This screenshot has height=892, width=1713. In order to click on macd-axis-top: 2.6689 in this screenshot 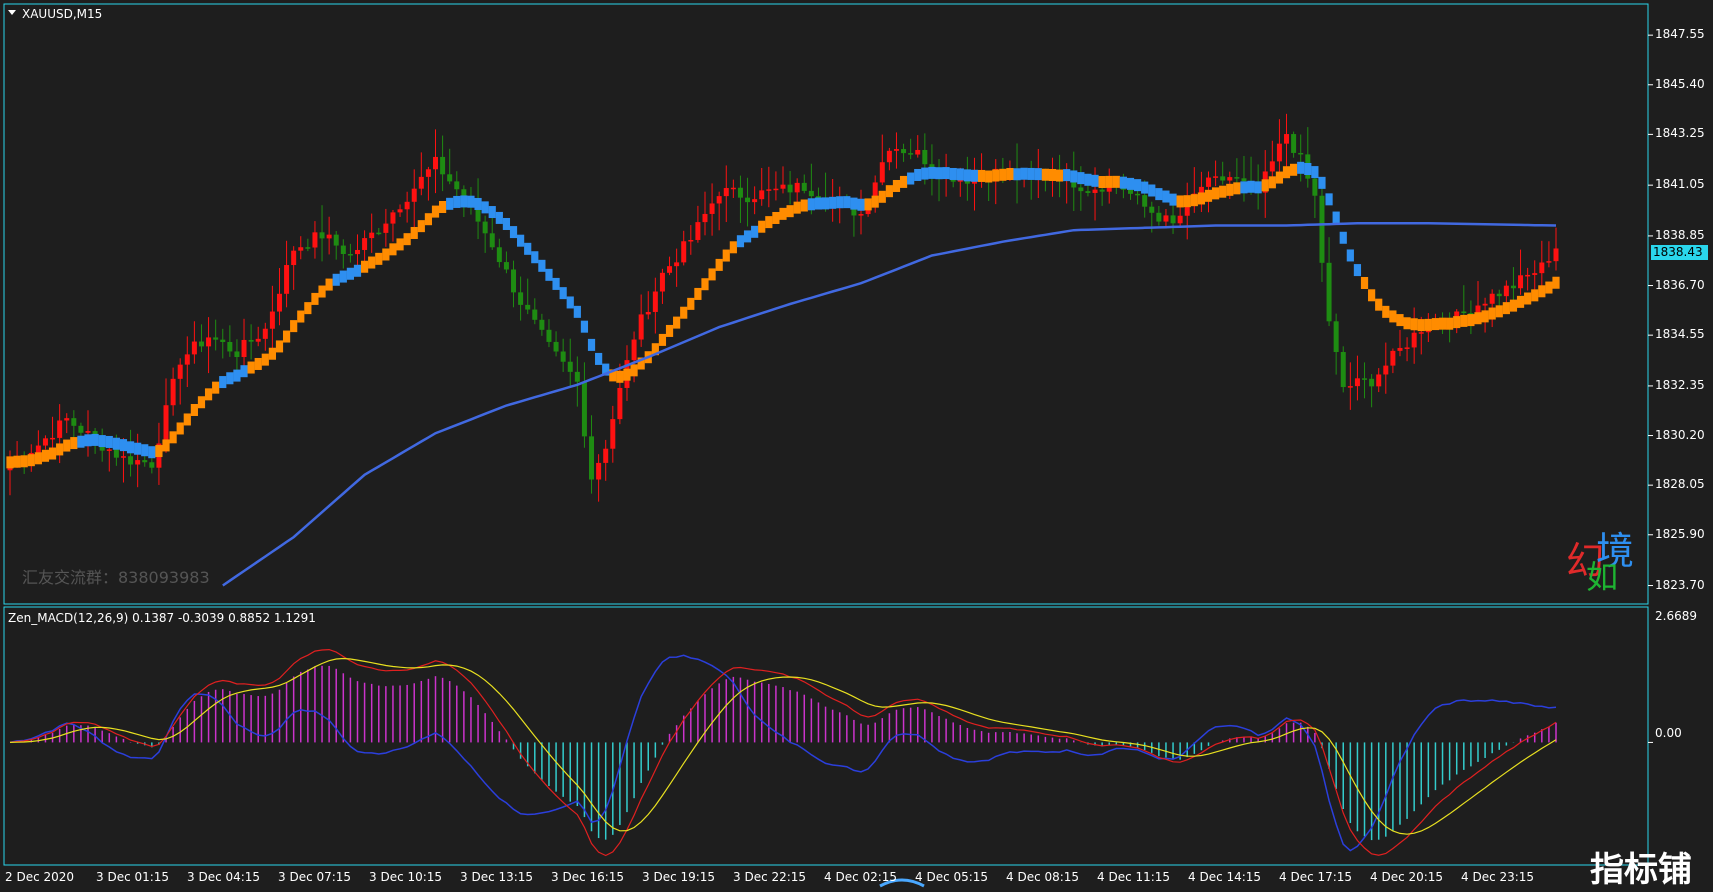, I will do `click(1676, 616)`.